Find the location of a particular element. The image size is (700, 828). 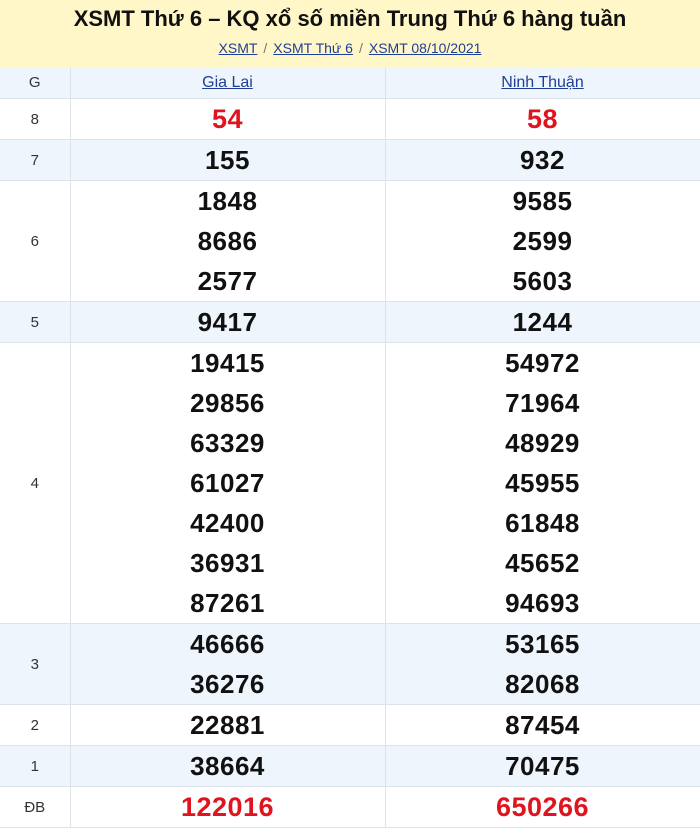

breadcrumb-link-xsmt-thu-6: XSMT Thứ 6 is located at coordinates (313, 48).